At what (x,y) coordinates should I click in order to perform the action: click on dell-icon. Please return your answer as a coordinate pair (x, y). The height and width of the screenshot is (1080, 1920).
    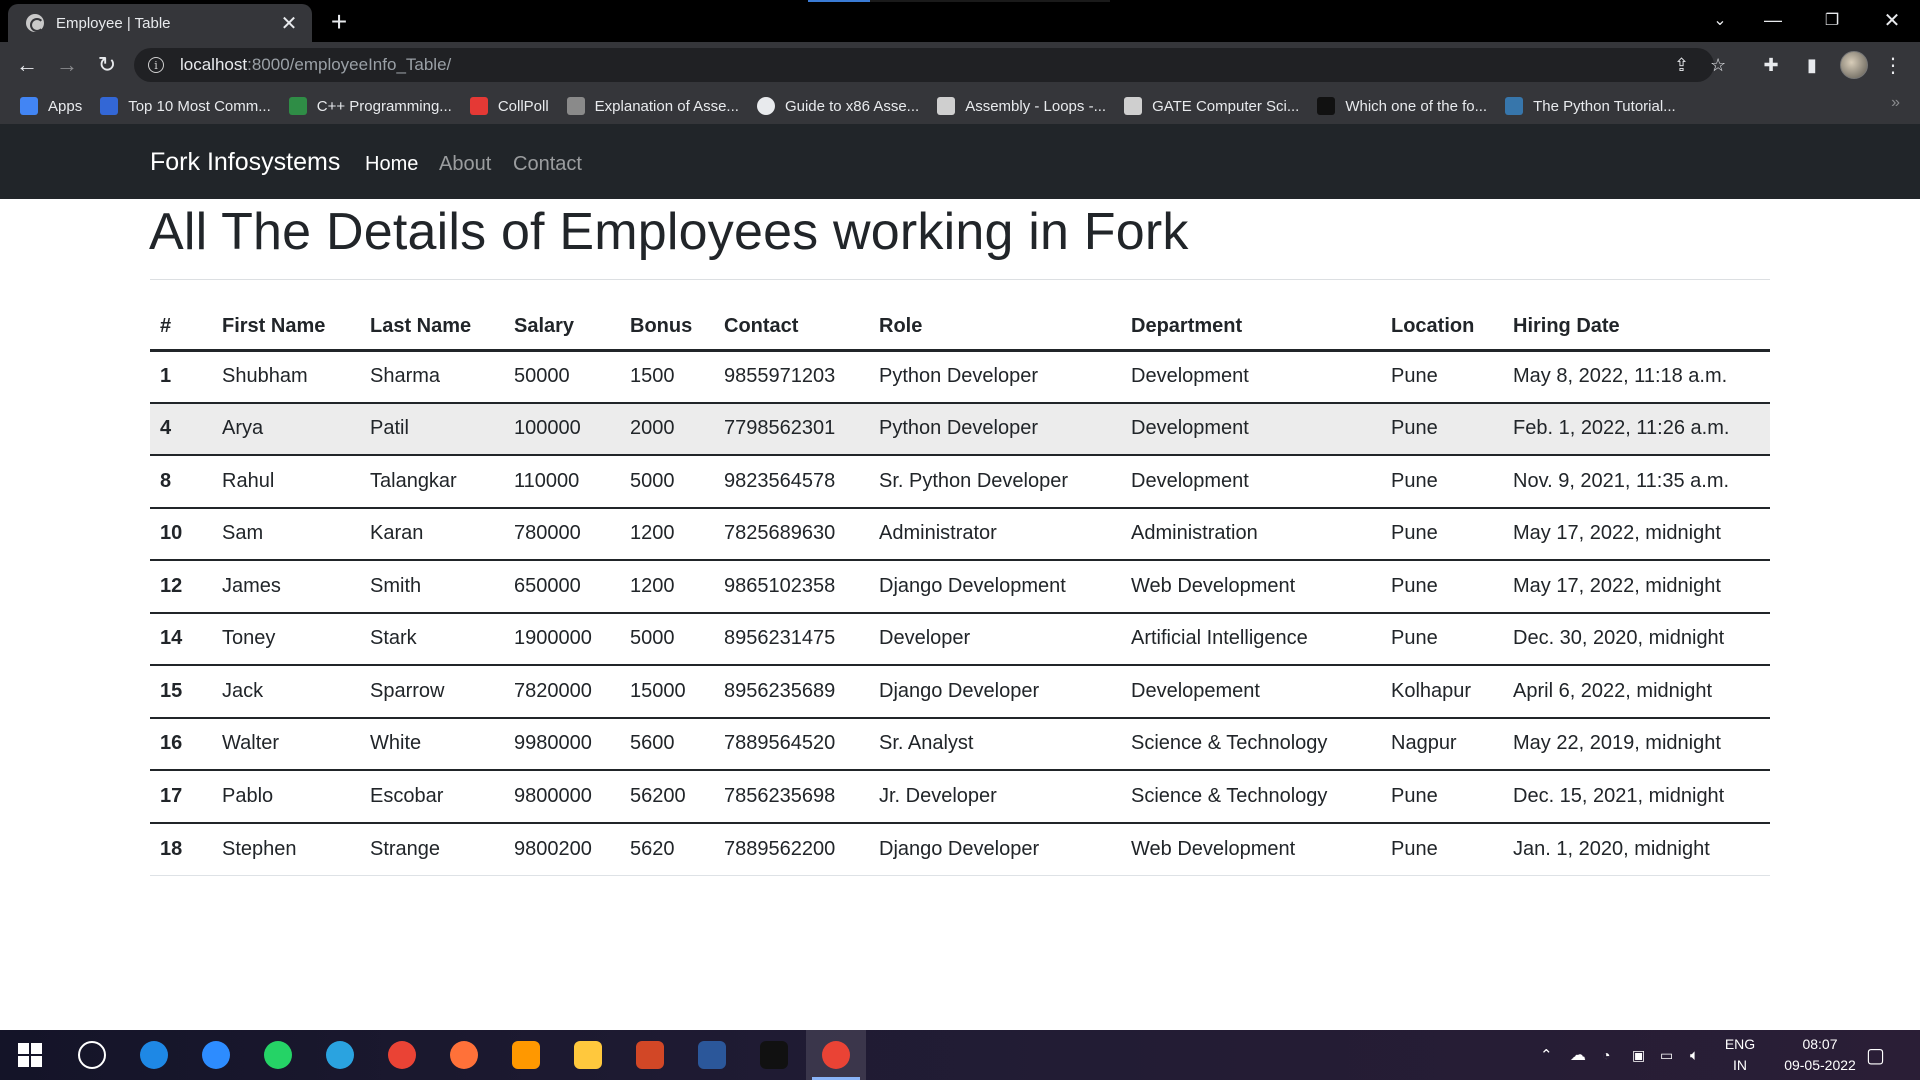
    Looking at the image, I should click on (92, 1055).